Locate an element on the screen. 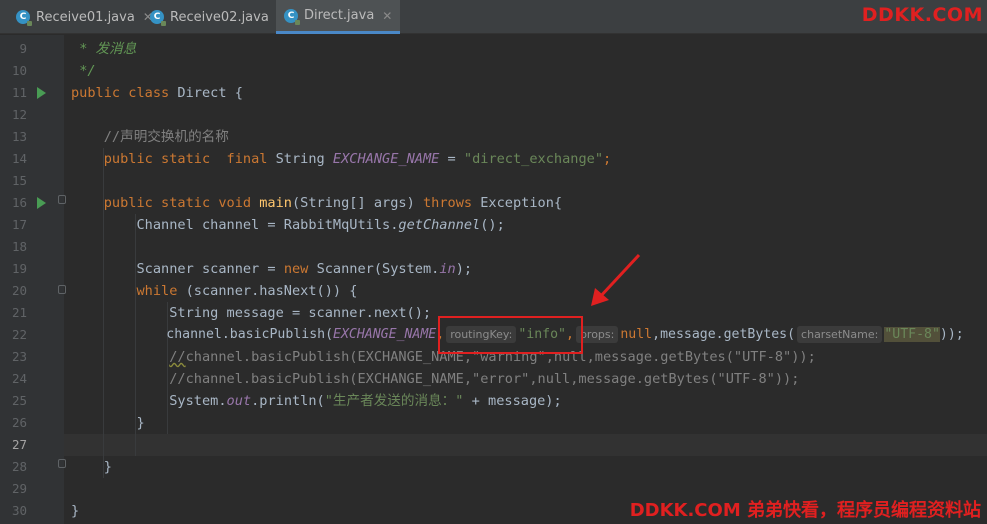 The image size is (987, 524). line-number: 23 is located at coordinates (19, 356).